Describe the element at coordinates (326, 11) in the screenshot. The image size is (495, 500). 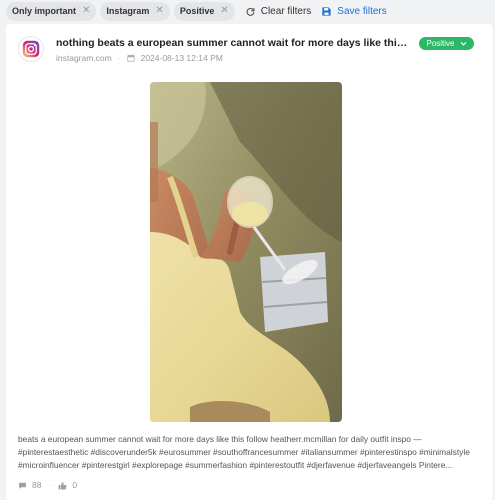
I see `save-icon` at that location.